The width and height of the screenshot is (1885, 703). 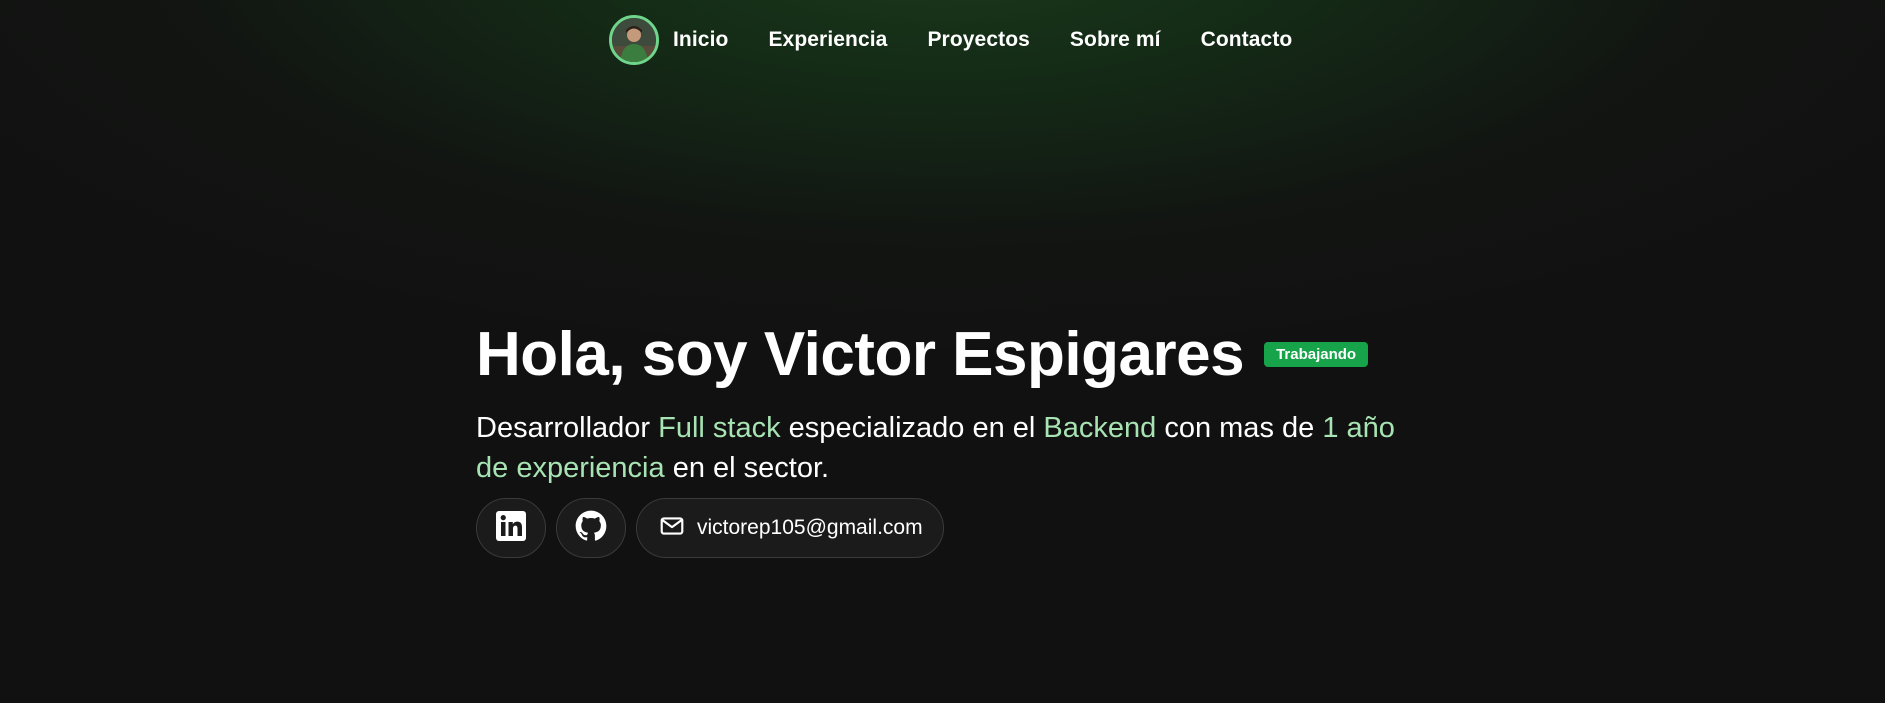 I want to click on status-badge: Trabajando, so click(x=1316, y=354).